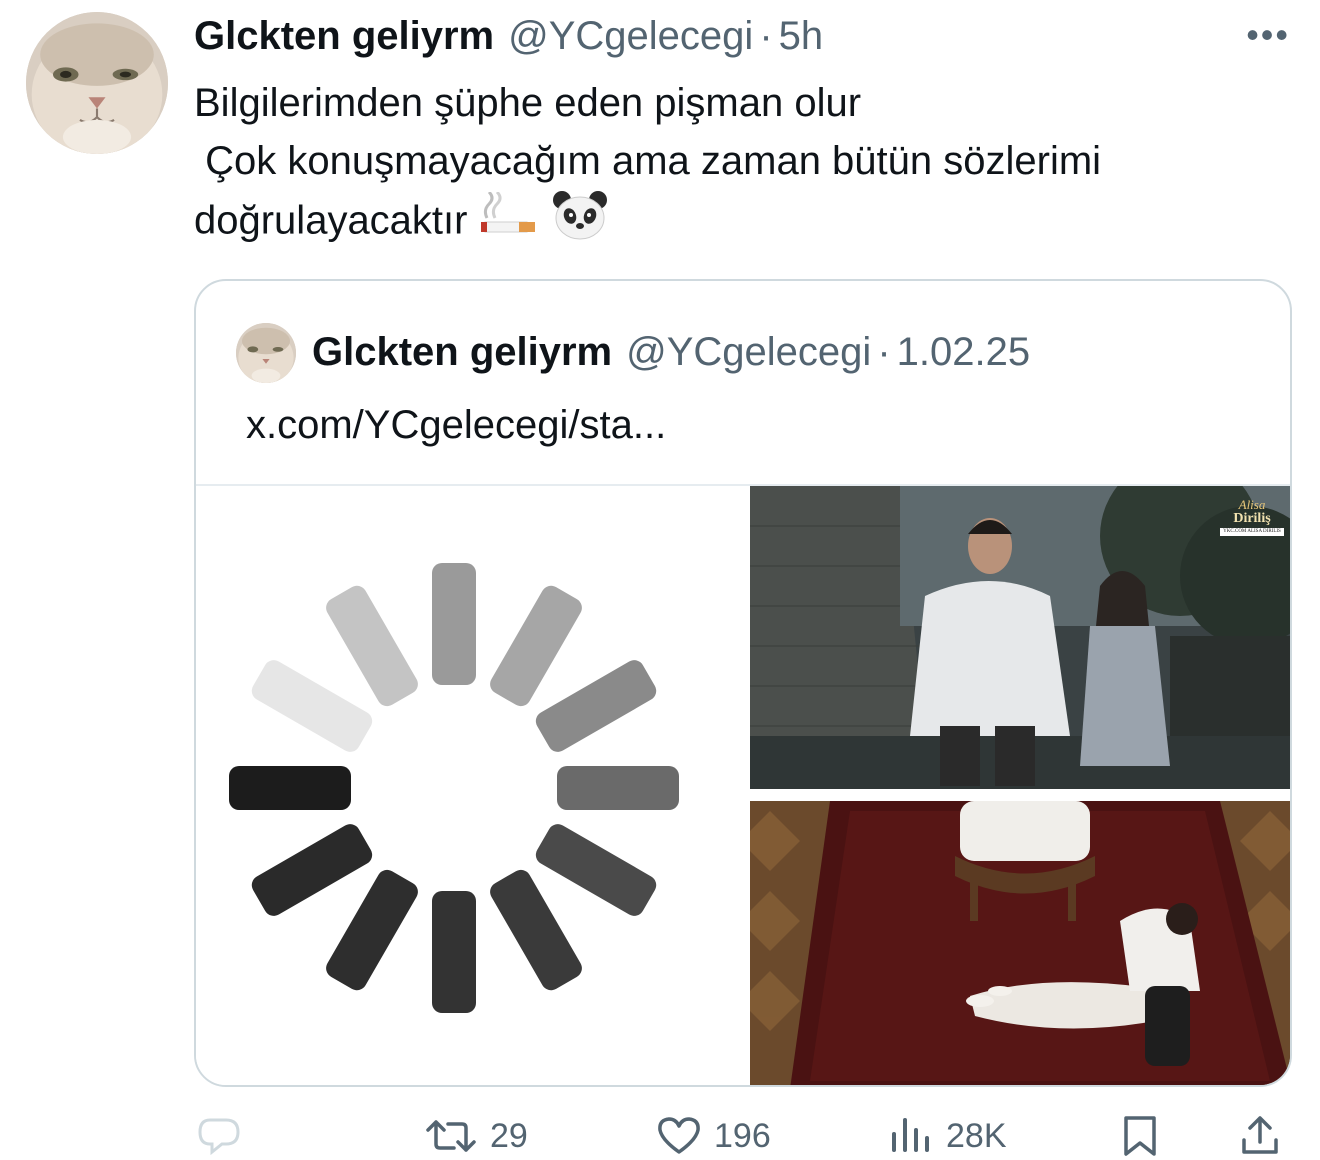 The width and height of the screenshot is (1320, 1160). What do you see at coordinates (219, 1137) in the screenshot?
I see `reply-icon` at bounding box center [219, 1137].